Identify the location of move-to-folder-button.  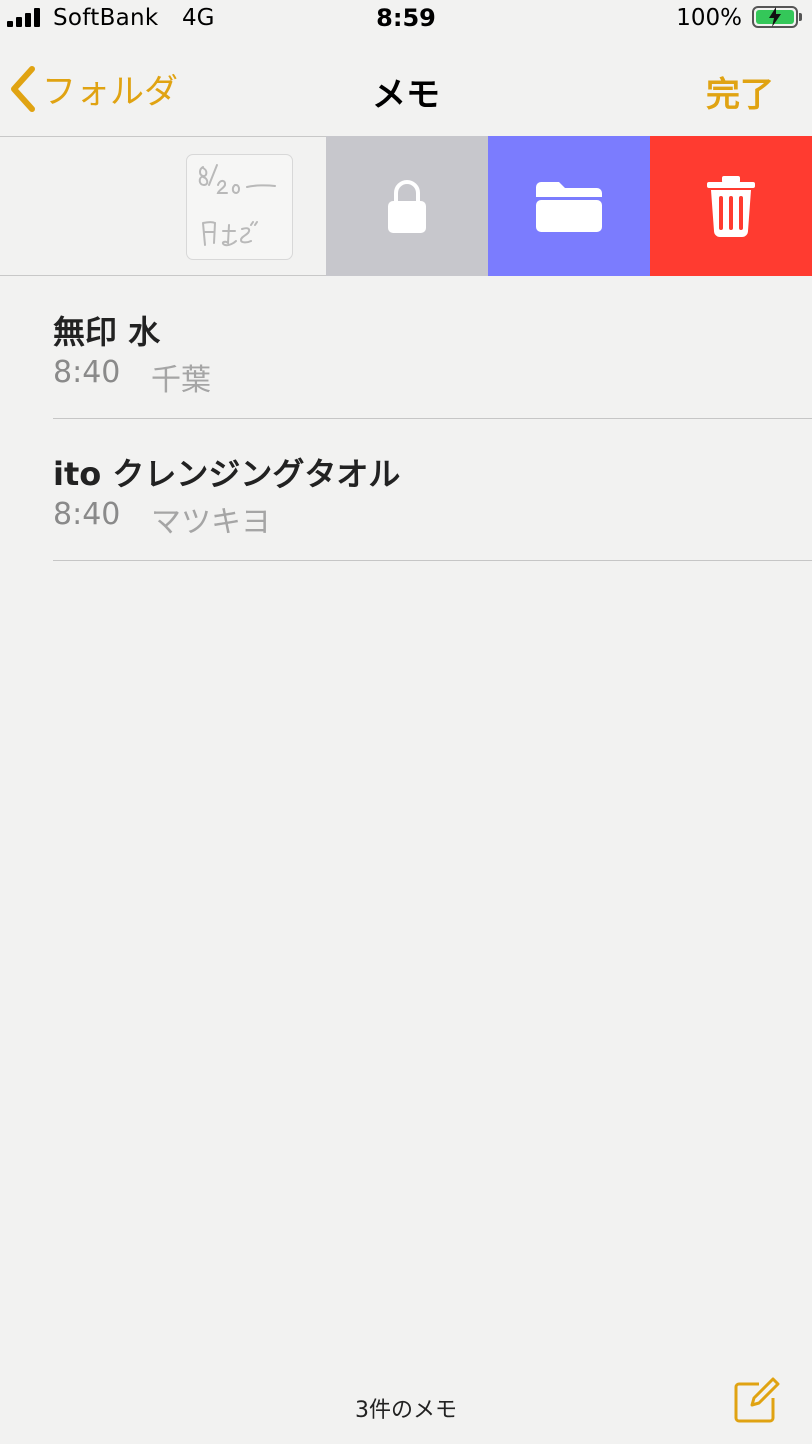
(569, 206).